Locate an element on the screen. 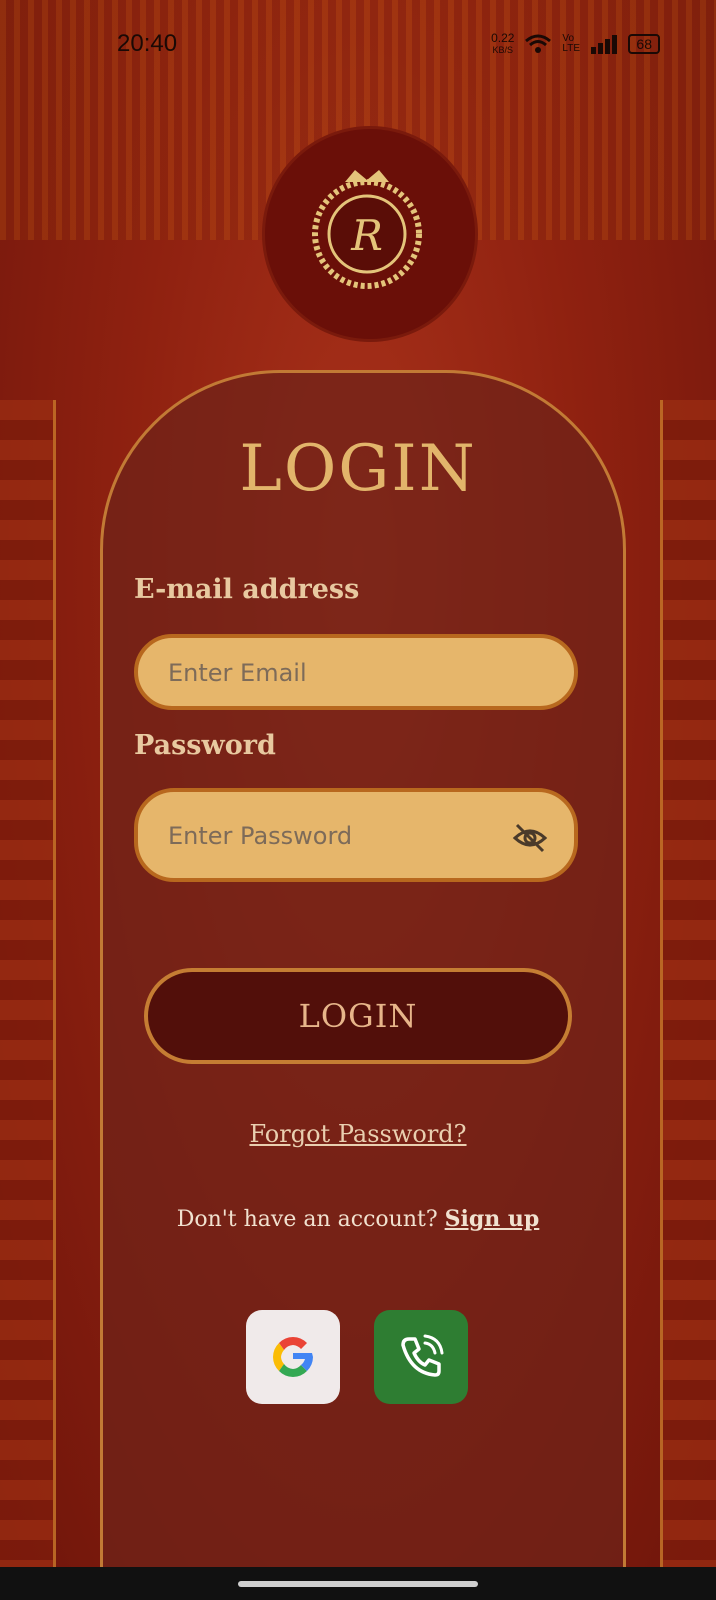 Image resolution: width=716 pixels, height=1600 pixels. home-gesture-handle is located at coordinates (358, 1584).